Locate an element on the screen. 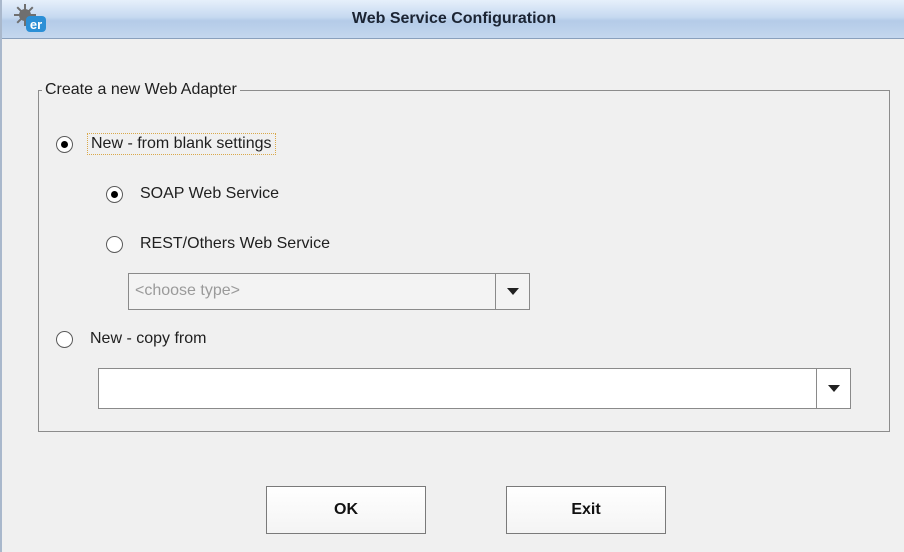 Image resolution: width=904 pixels, height=552 pixels. type-select-dropdown-button is located at coordinates (512, 291).